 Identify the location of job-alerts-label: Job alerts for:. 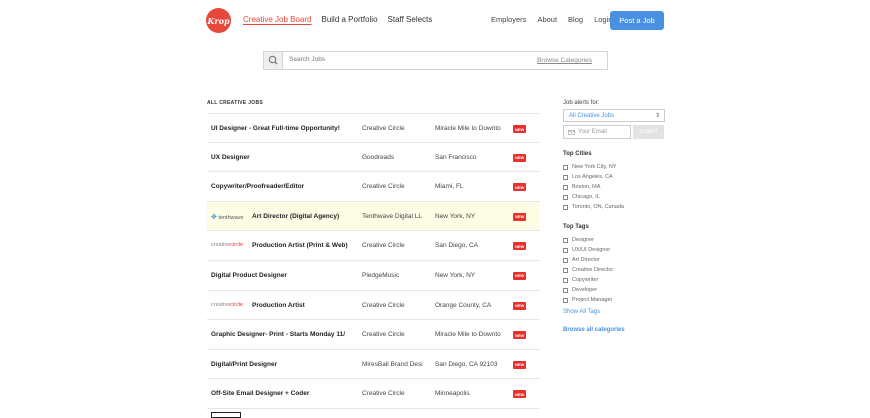
(581, 103).